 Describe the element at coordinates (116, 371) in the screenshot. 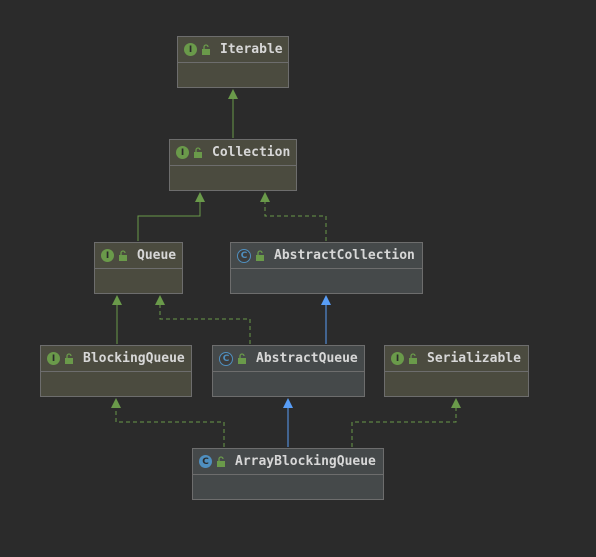

I see `node-blocking-queue: I BlockingQueue` at that location.